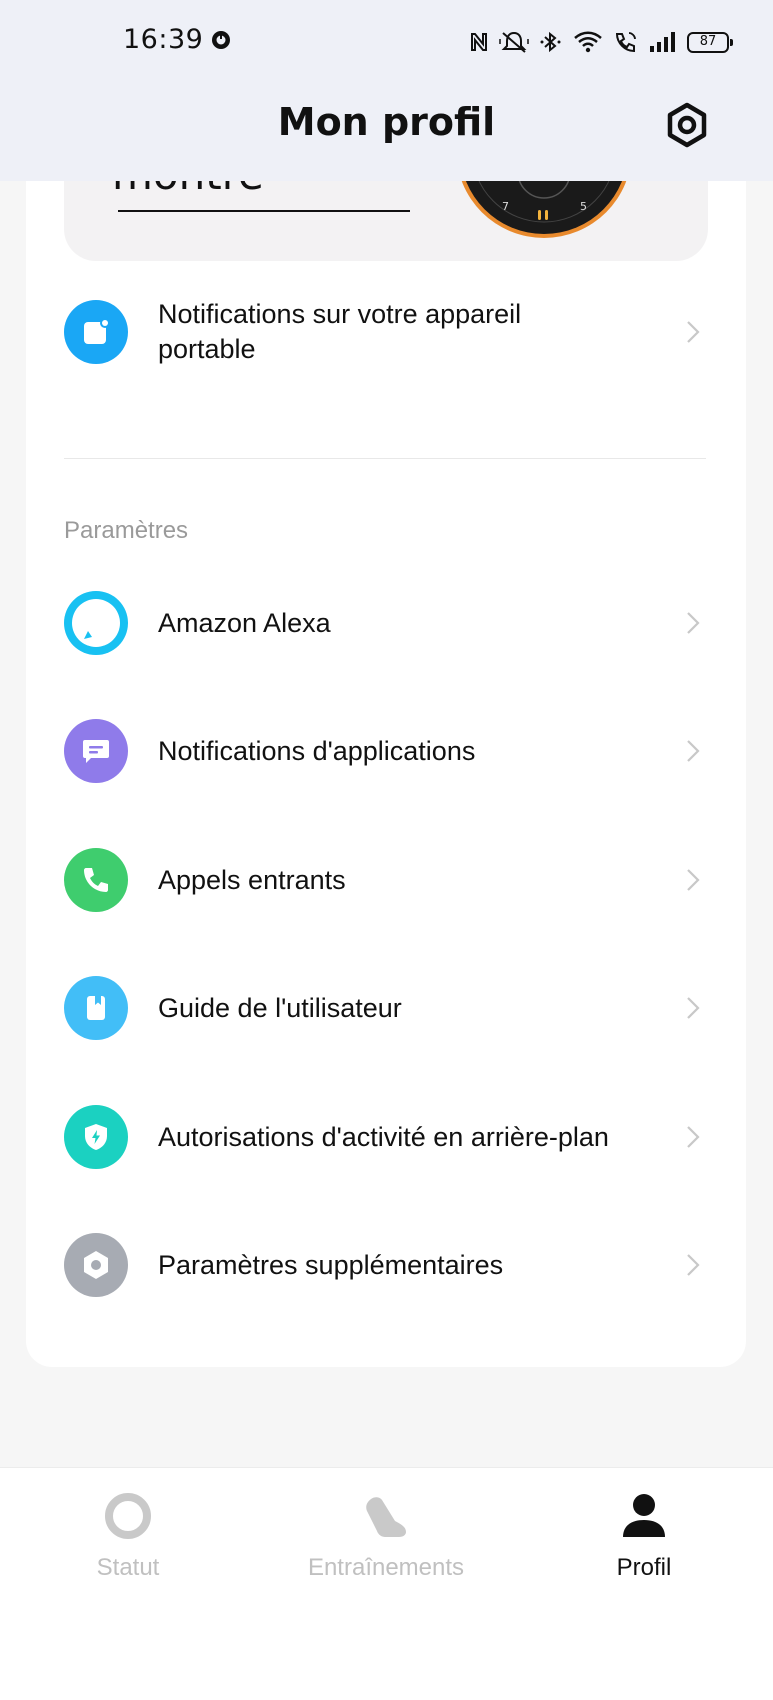 Image resolution: width=773 pixels, height=1700 pixels. I want to click on message-icon, so click(96, 751).